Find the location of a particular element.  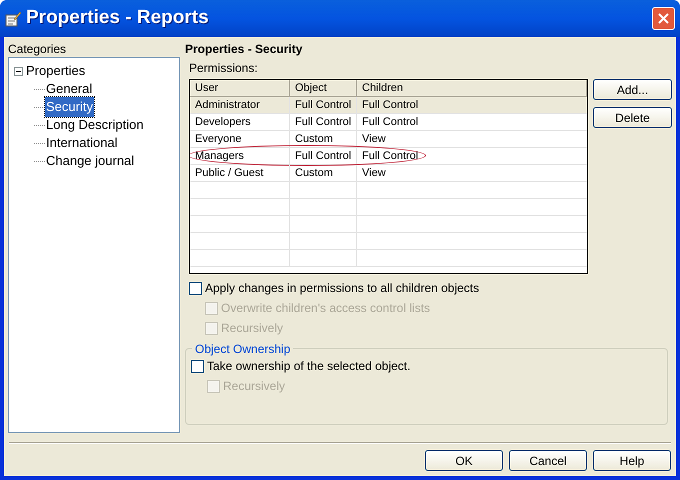

table-cell: Public / Guest is located at coordinates (240, 173).